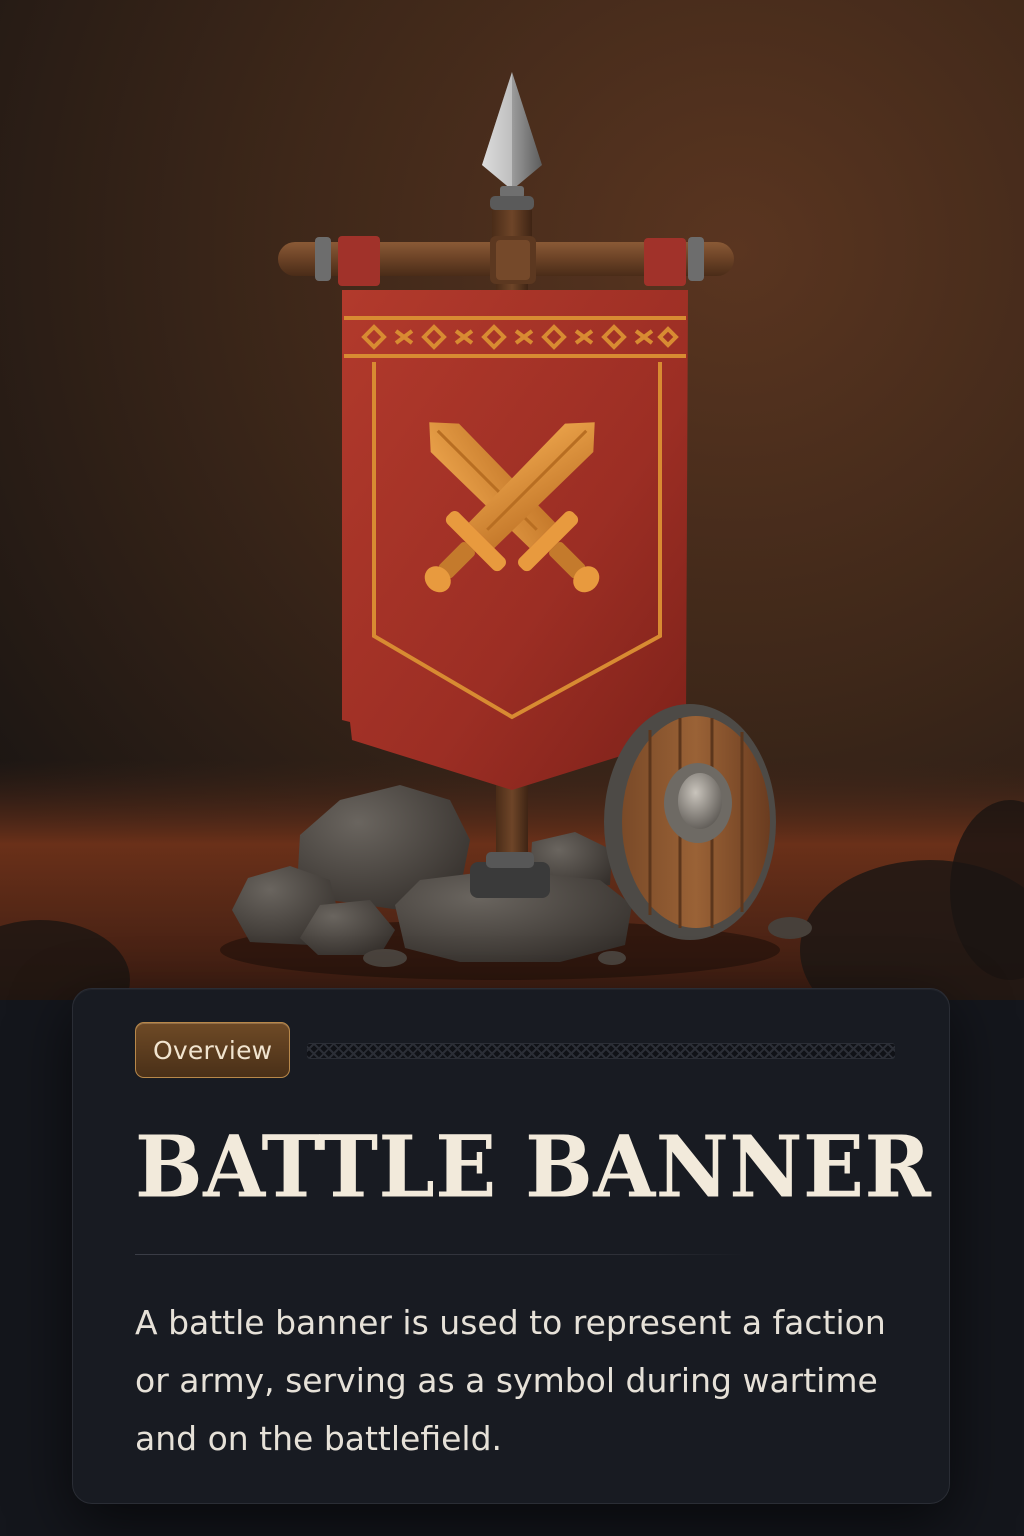 Image resolution: width=1024 pixels, height=1536 pixels. What do you see at coordinates (690, 822) in the screenshot?
I see `round-shield-icon` at bounding box center [690, 822].